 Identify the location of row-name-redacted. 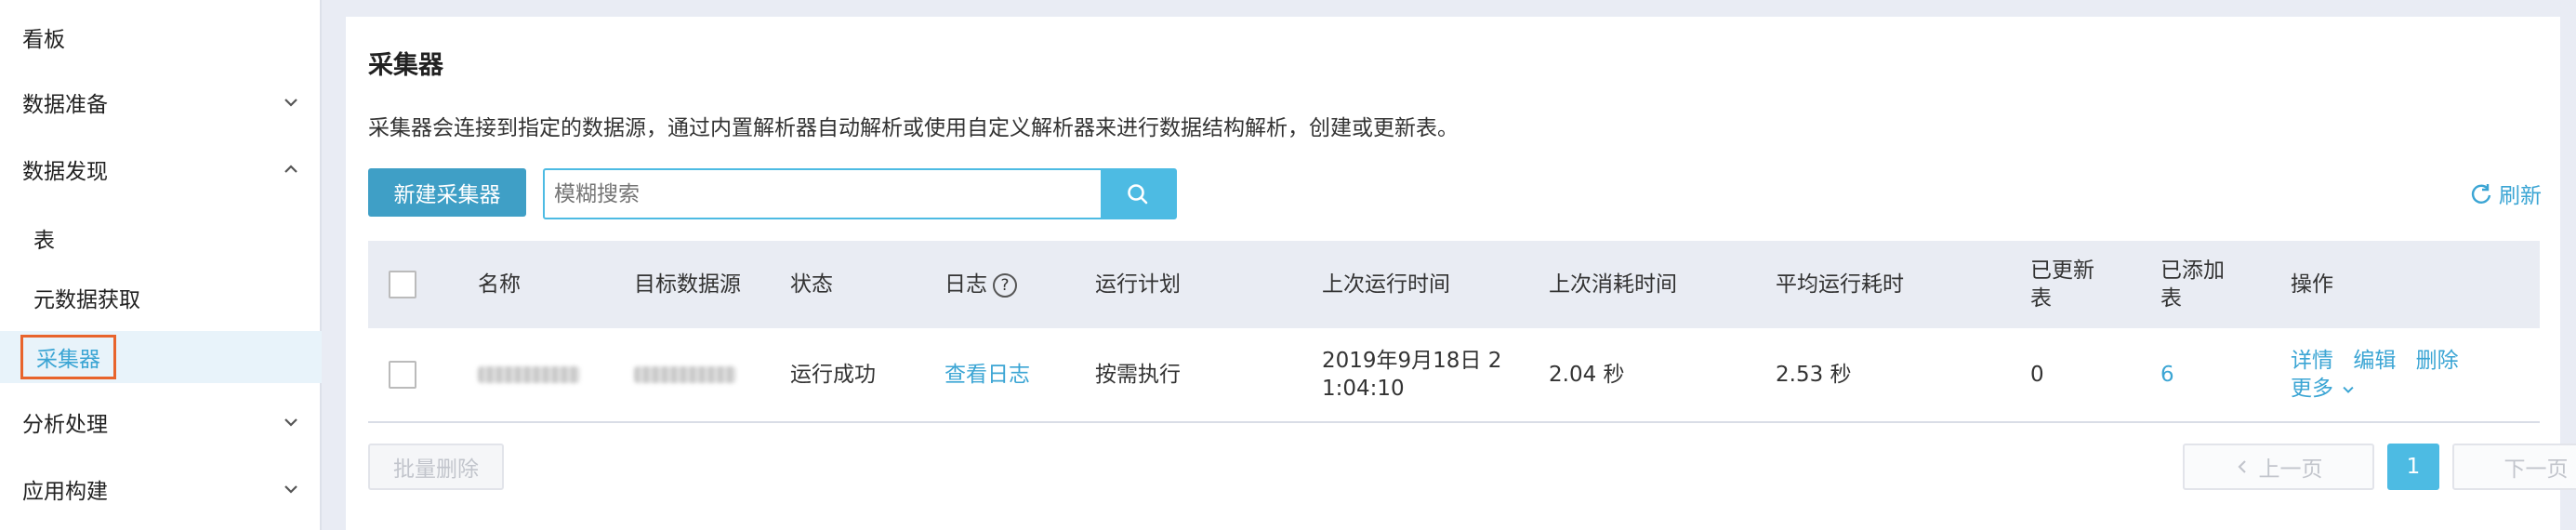
(529, 374).